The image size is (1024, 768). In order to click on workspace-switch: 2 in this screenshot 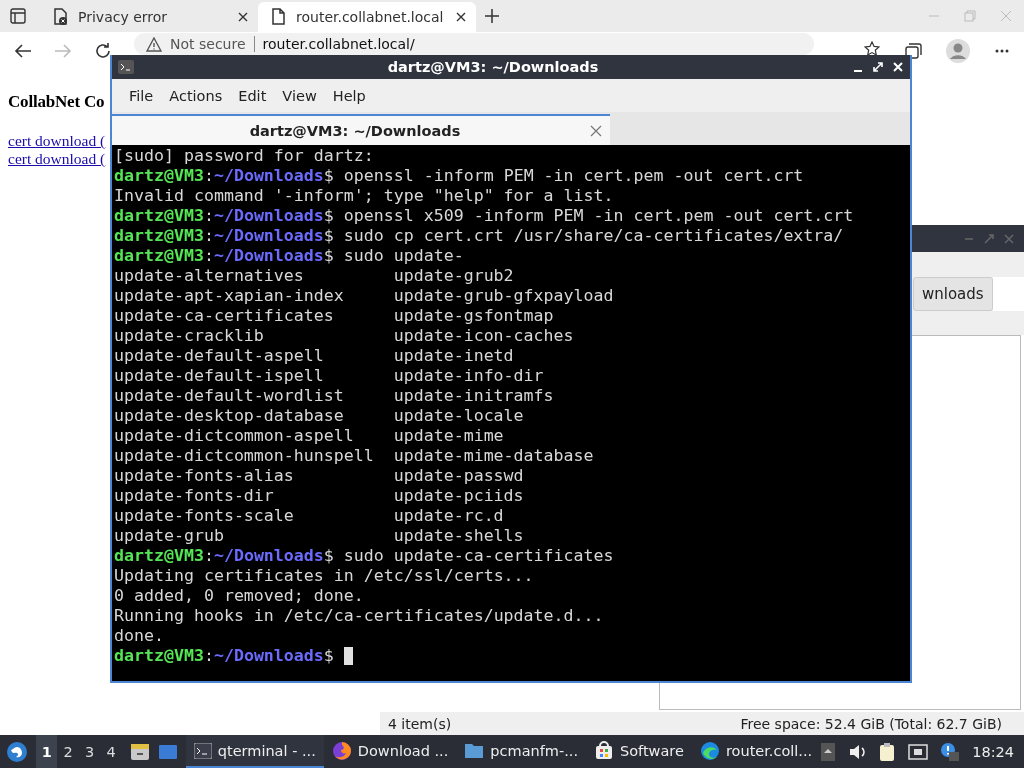, I will do `click(68, 751)`.